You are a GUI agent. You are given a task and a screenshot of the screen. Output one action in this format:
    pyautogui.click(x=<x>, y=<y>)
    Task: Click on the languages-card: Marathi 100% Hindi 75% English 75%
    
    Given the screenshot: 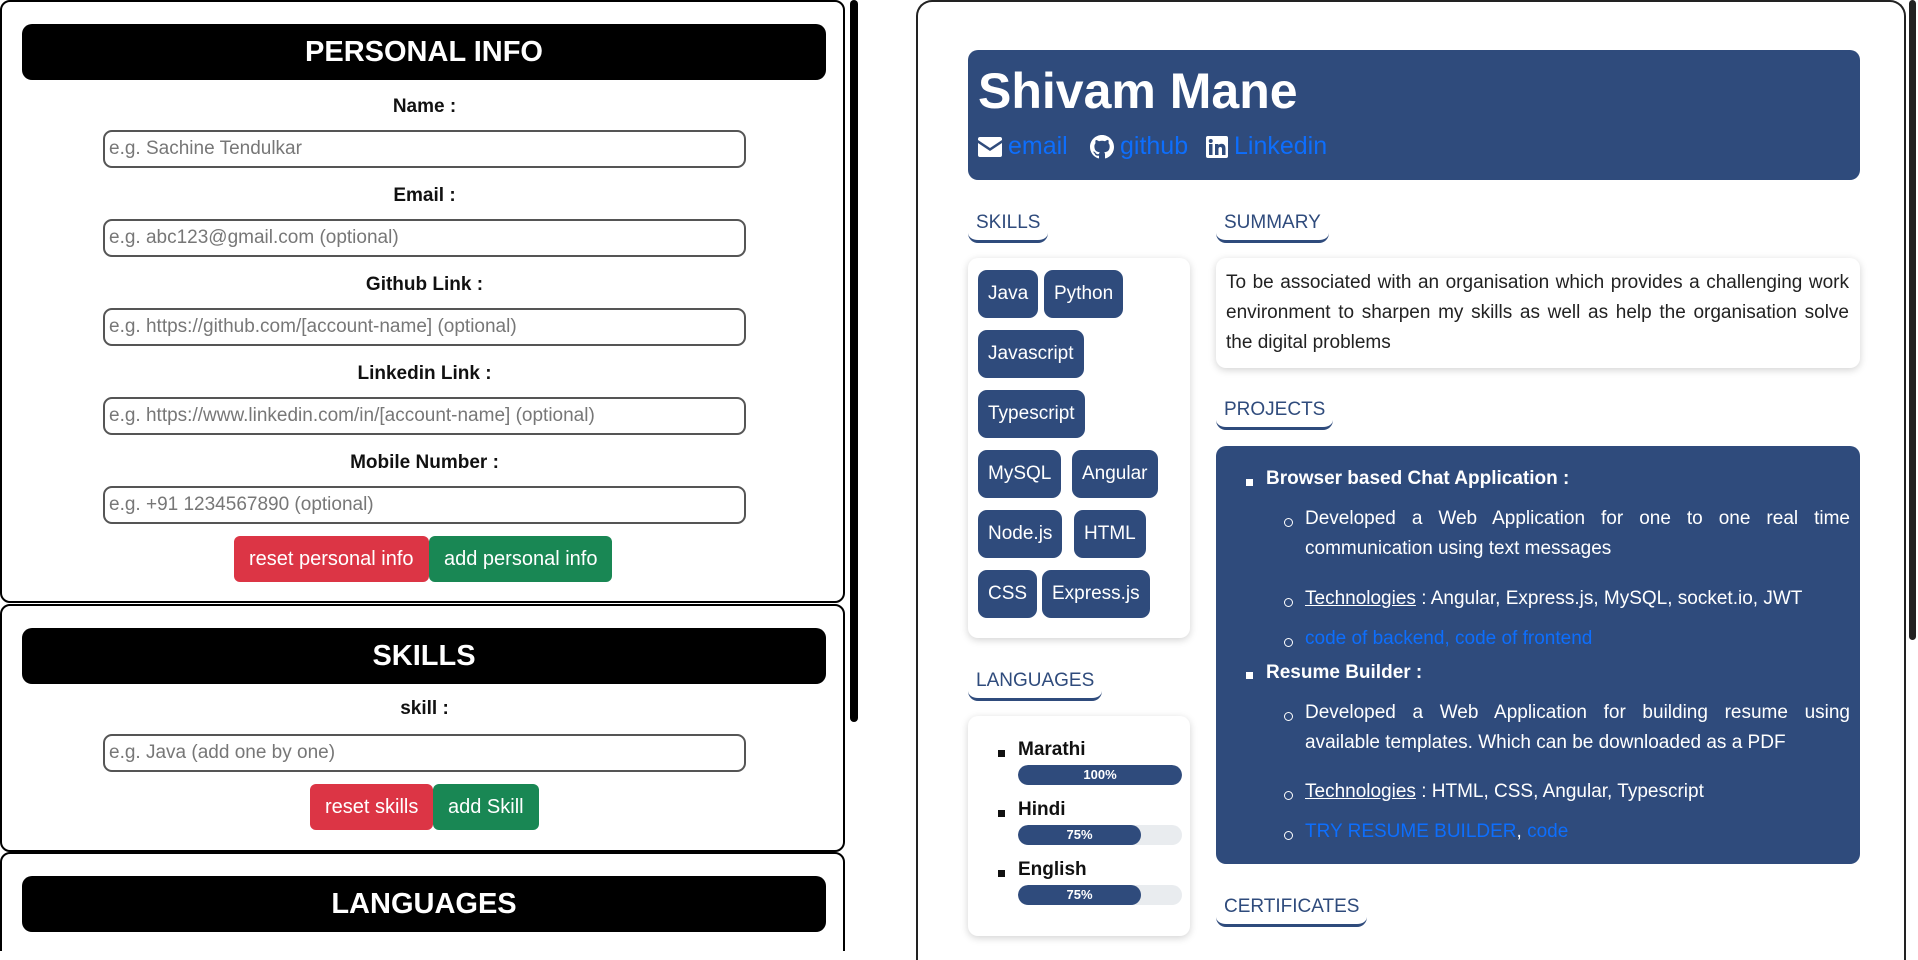 What is the action you would take?
    pyautogui.click(x=1079, y=826)
    